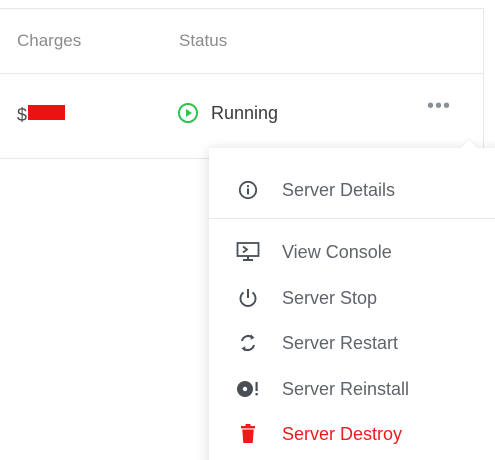  What do you see at coordinates (352, 218) in the screenshot?
I see `menu-divider` at bounding box center [352, 218].